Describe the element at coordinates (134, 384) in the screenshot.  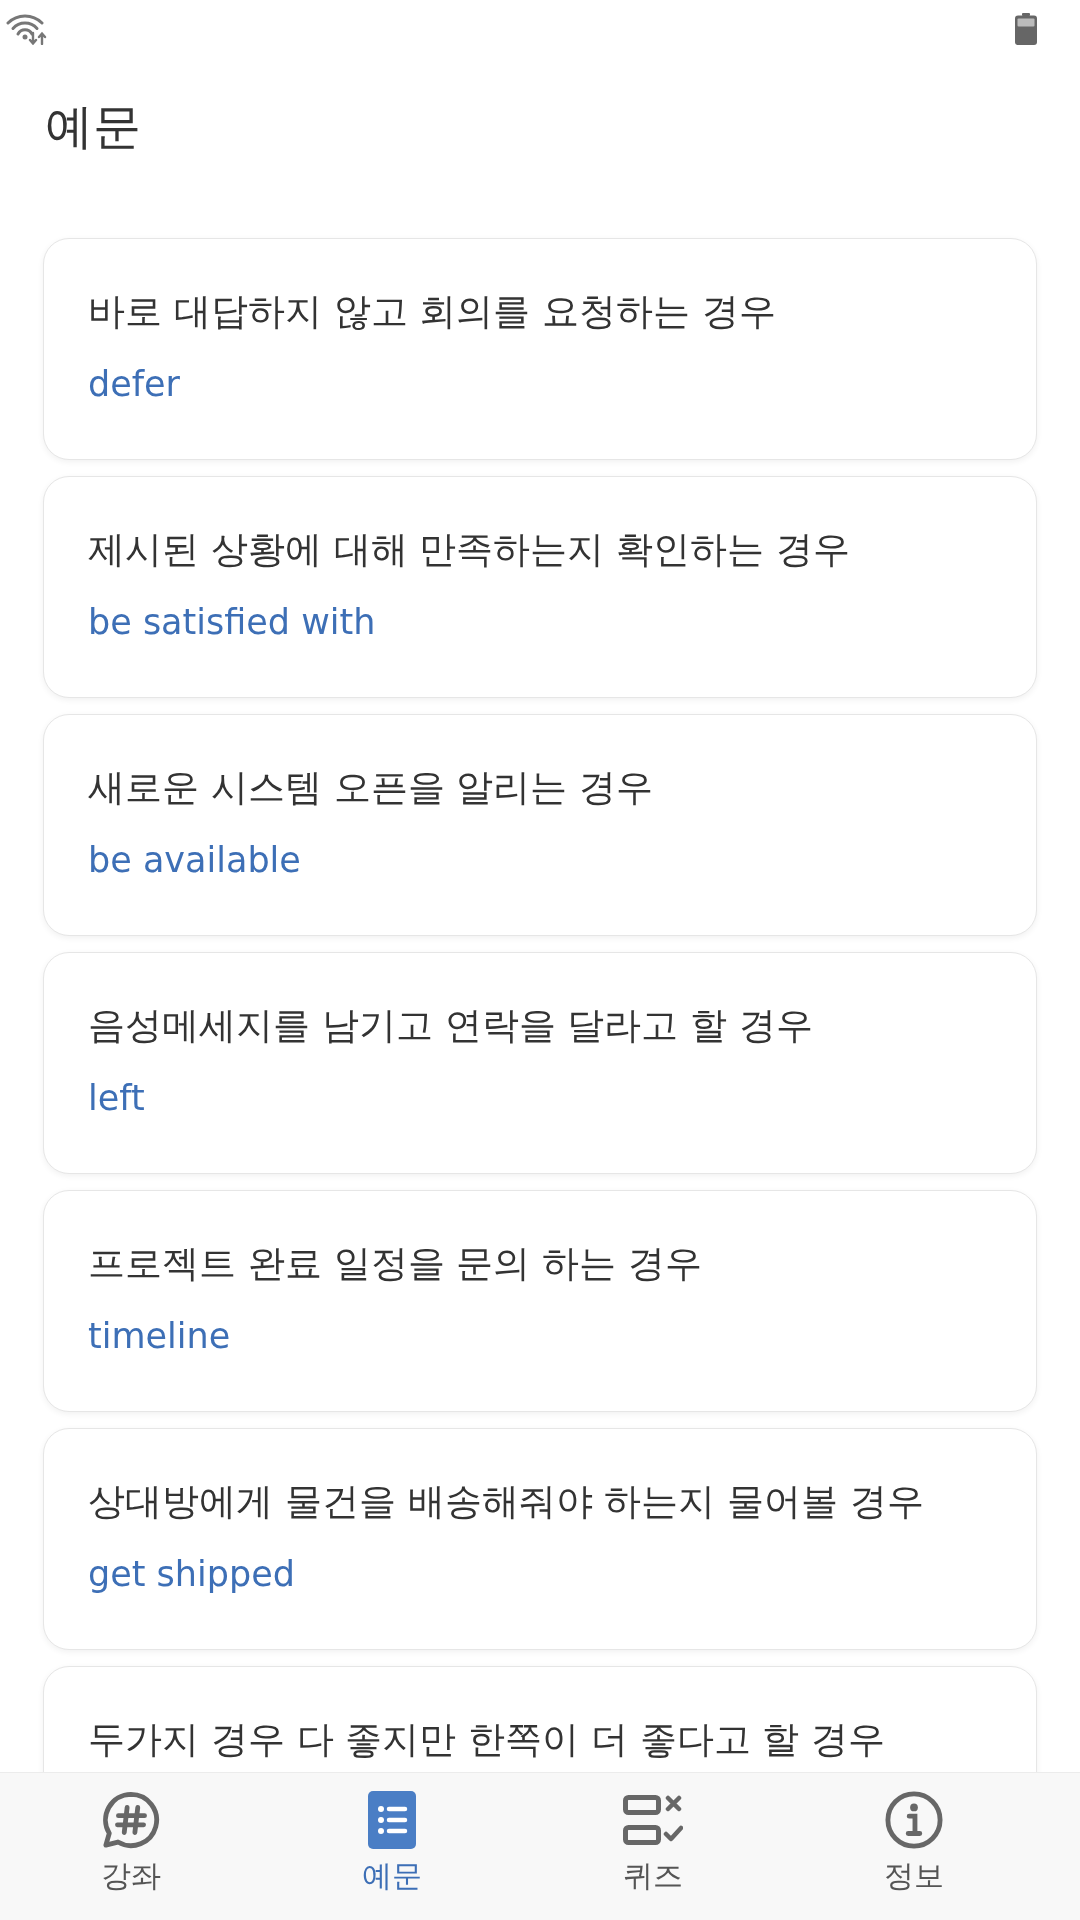
I see `expression-text: defer` at that location.